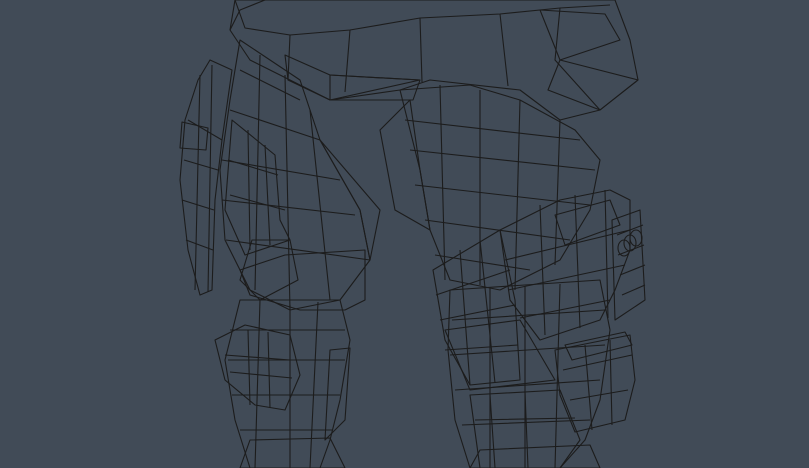  Describe the element at coordinates (420, 452) in the screenshot. I see `boot-tops` at that location.